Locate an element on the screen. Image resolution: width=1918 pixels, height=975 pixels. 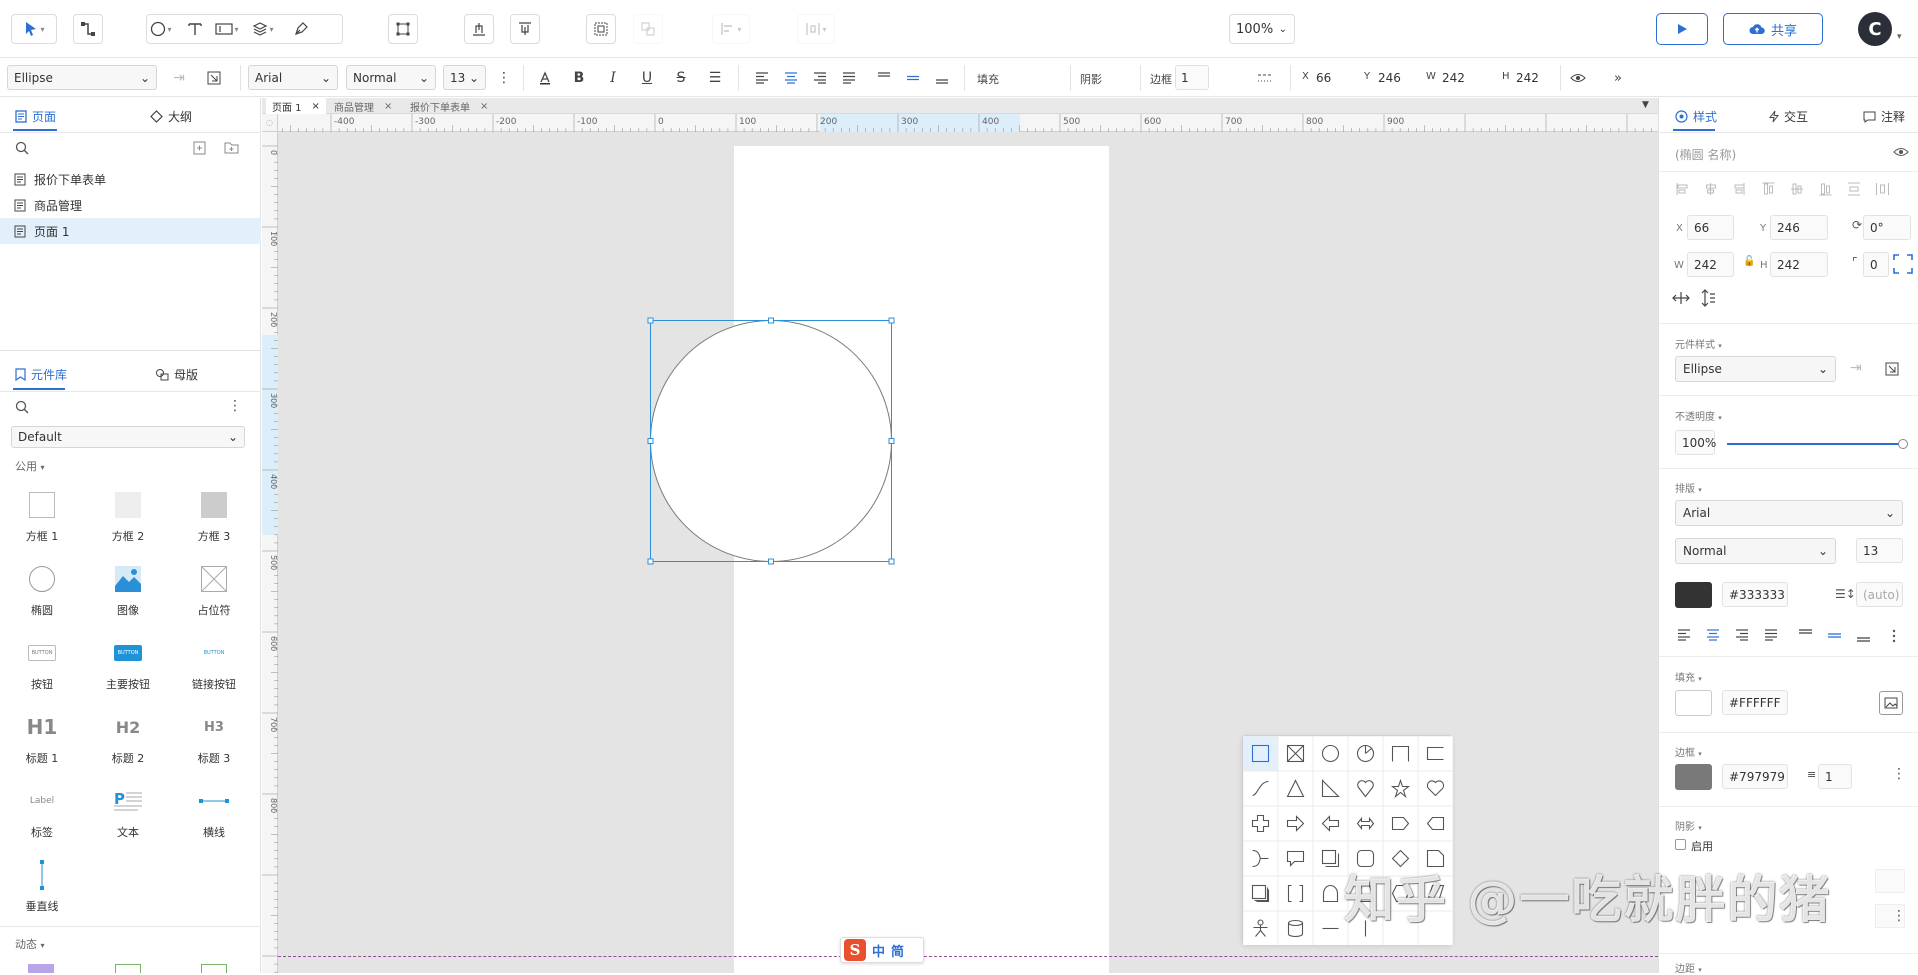
border-color-input: #797979 is located at coordinates (1755, 776).